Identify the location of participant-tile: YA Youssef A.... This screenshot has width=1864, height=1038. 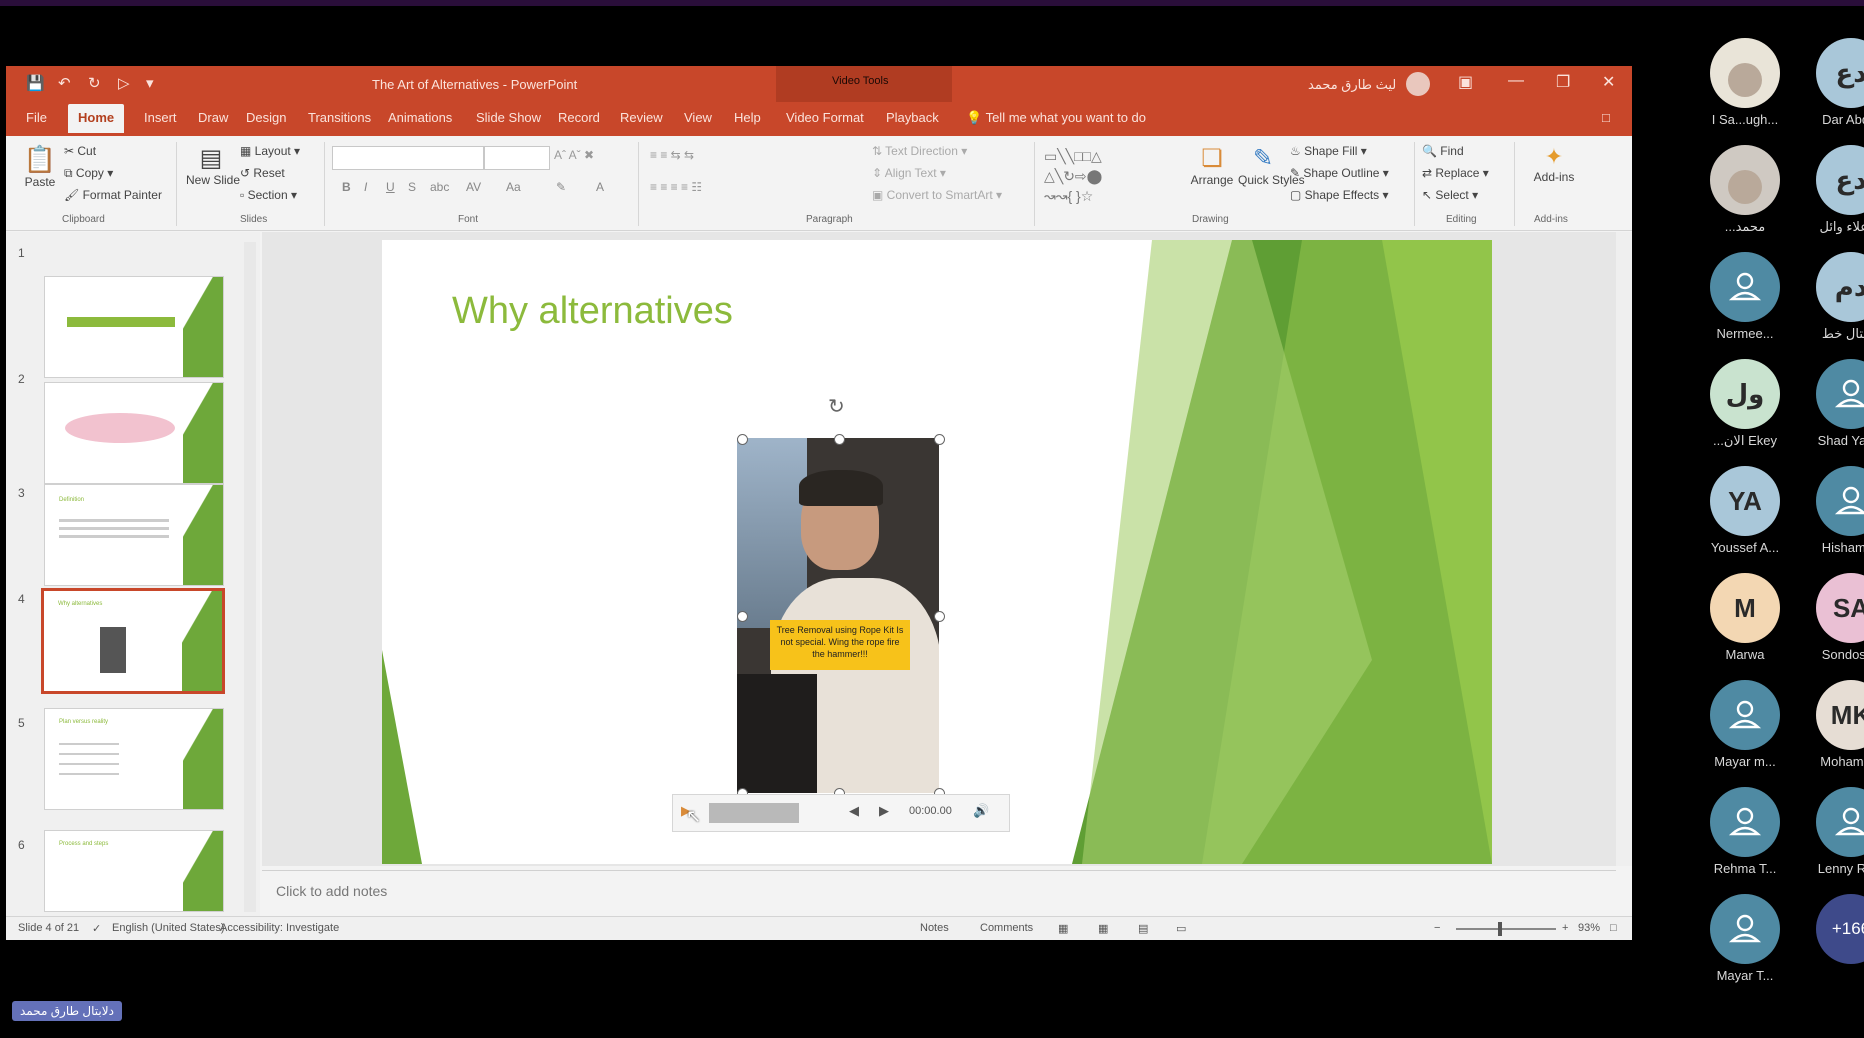
(1745, 510).